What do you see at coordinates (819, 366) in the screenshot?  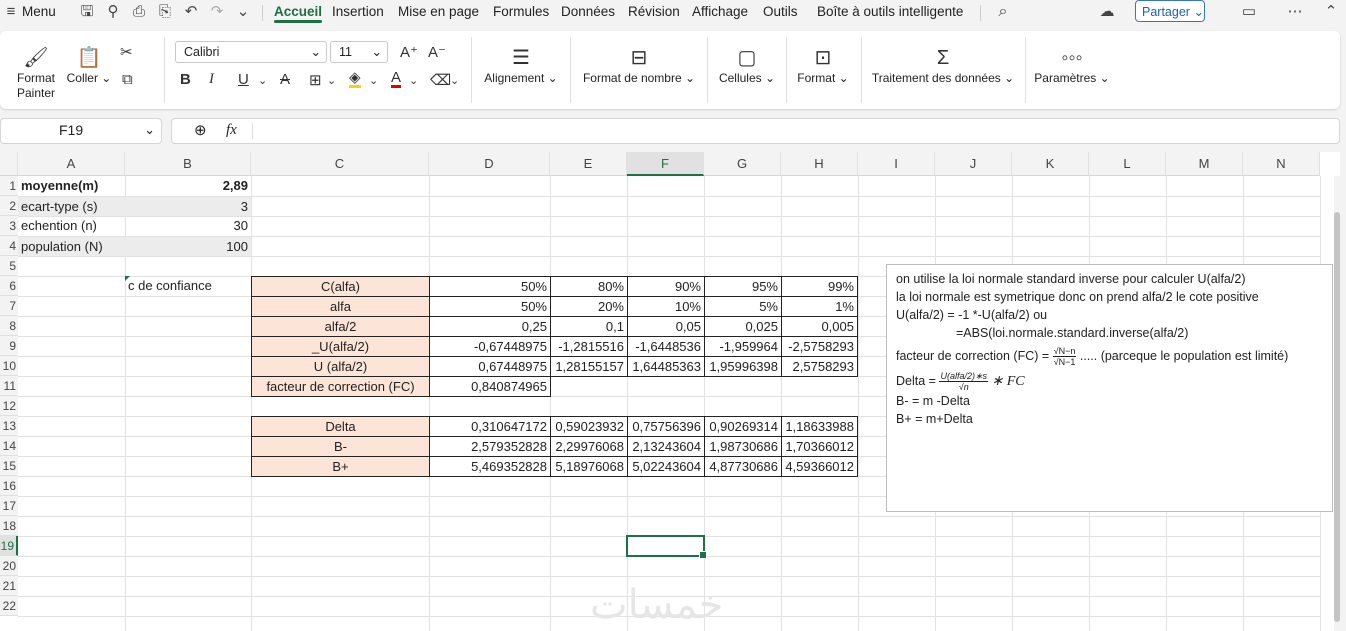 I see `cell-h10: 2,5758293` at bounding box center [819, 366].